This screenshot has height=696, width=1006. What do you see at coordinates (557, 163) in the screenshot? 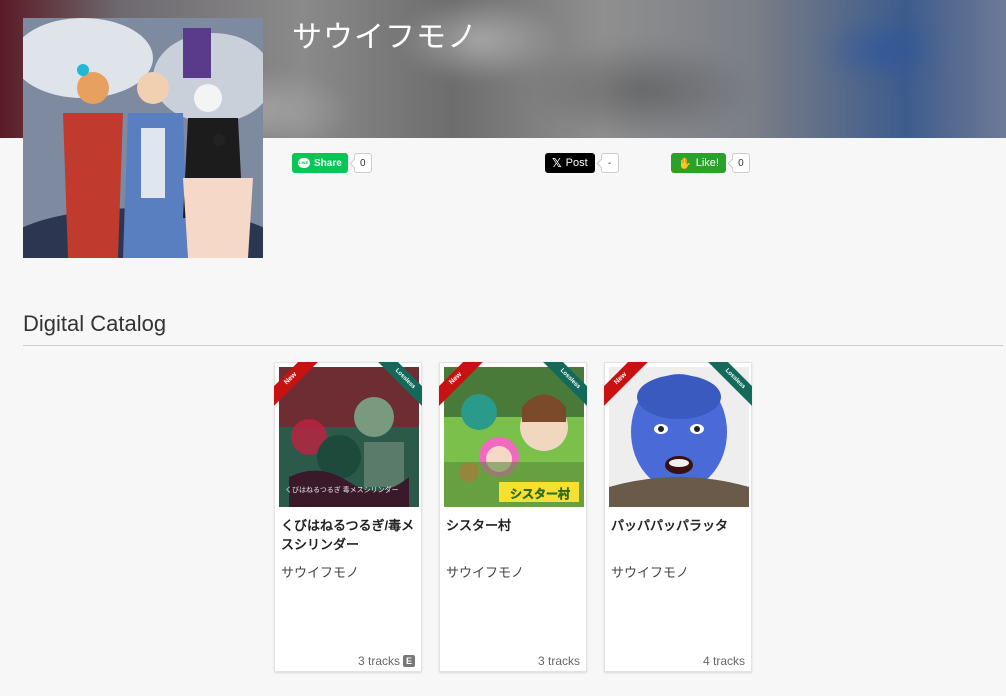
I see `x-icon: 𝕏` at bounding box center [557, 163].